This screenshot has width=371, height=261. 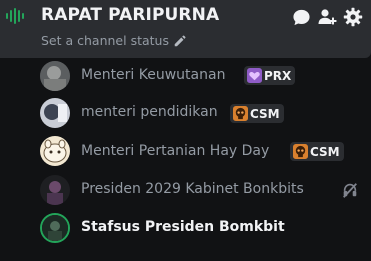 I want to click on header-actions, so click(x=327, y=17).